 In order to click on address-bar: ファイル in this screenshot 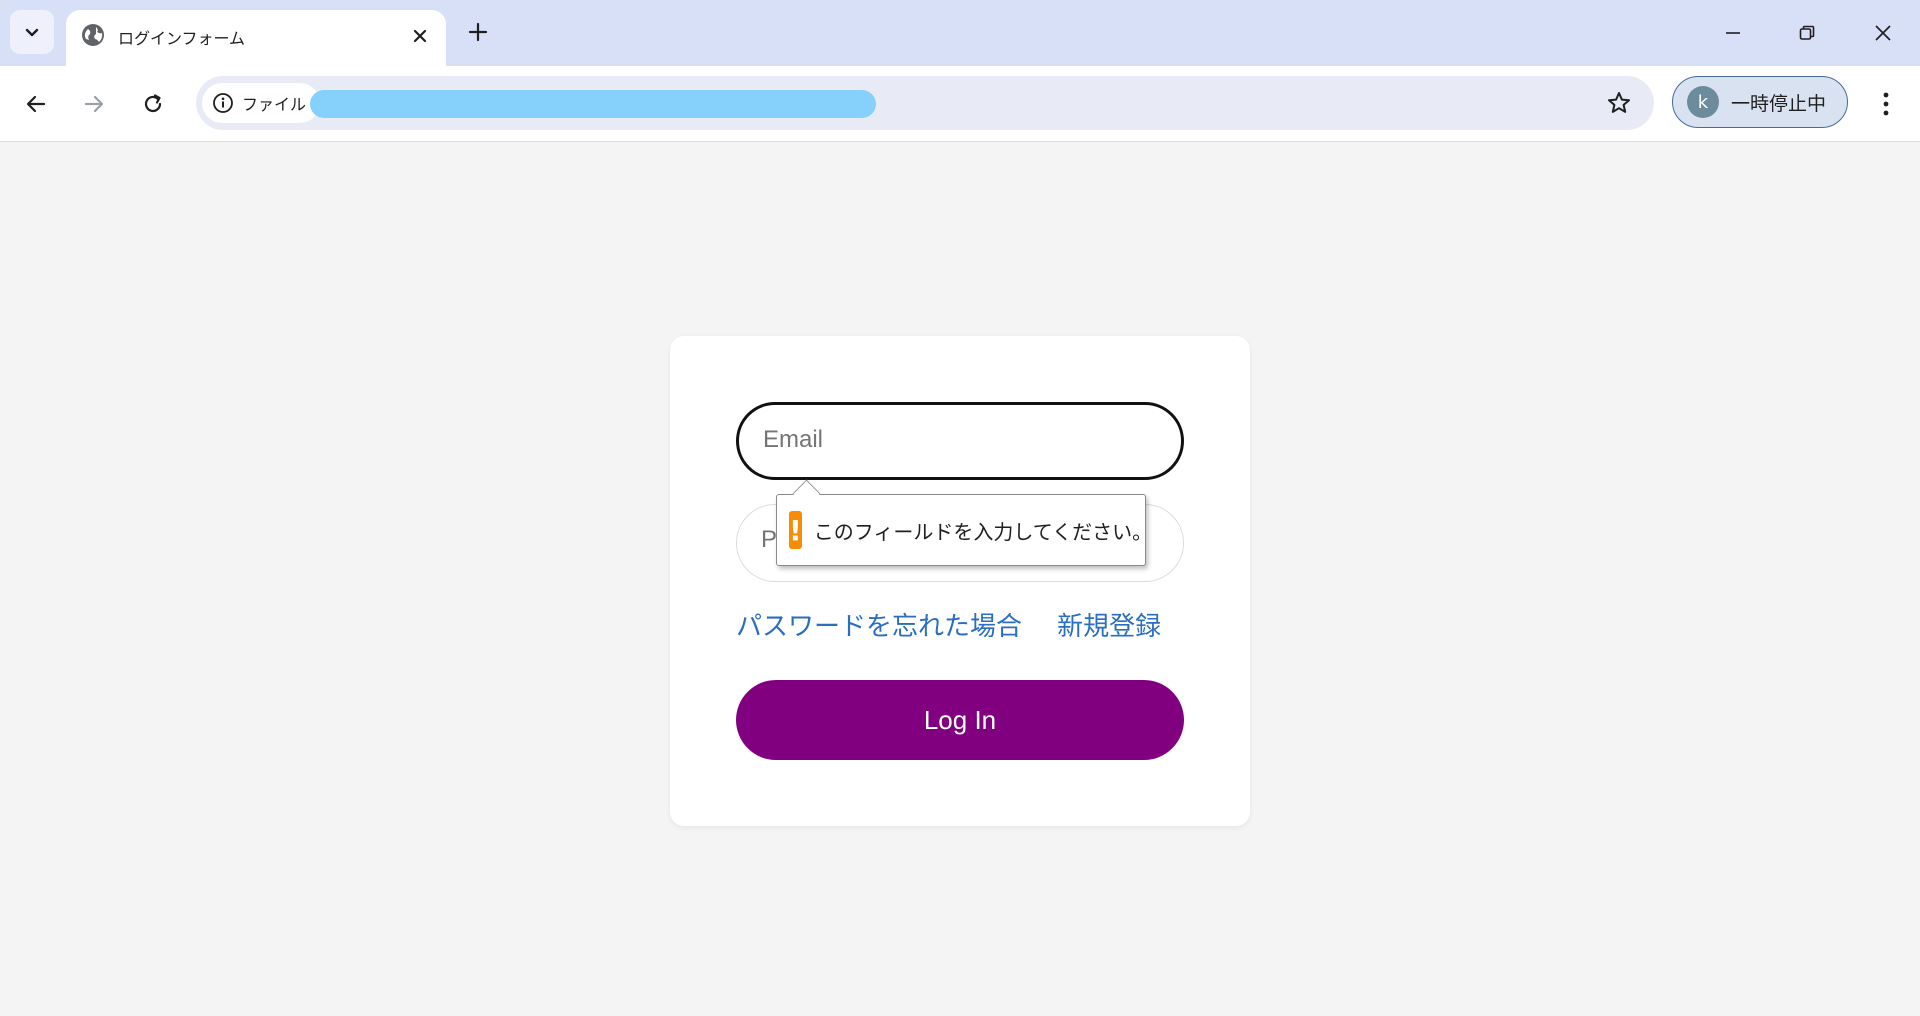, I will do `click(925, 103)`.